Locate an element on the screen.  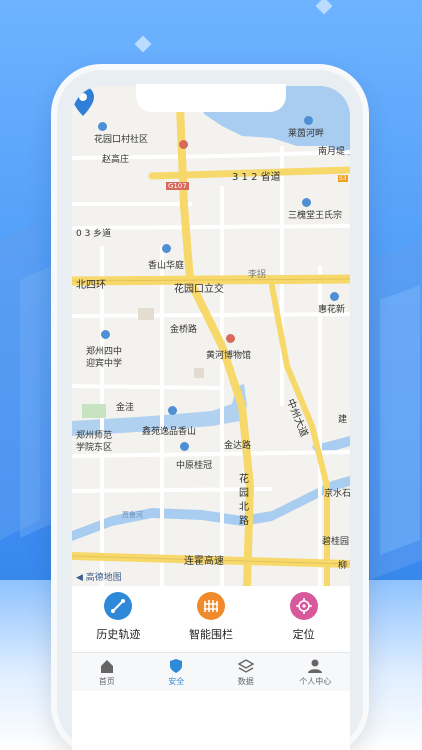
map-label: 莱茵河畔 is located at coordinates (306, 134).